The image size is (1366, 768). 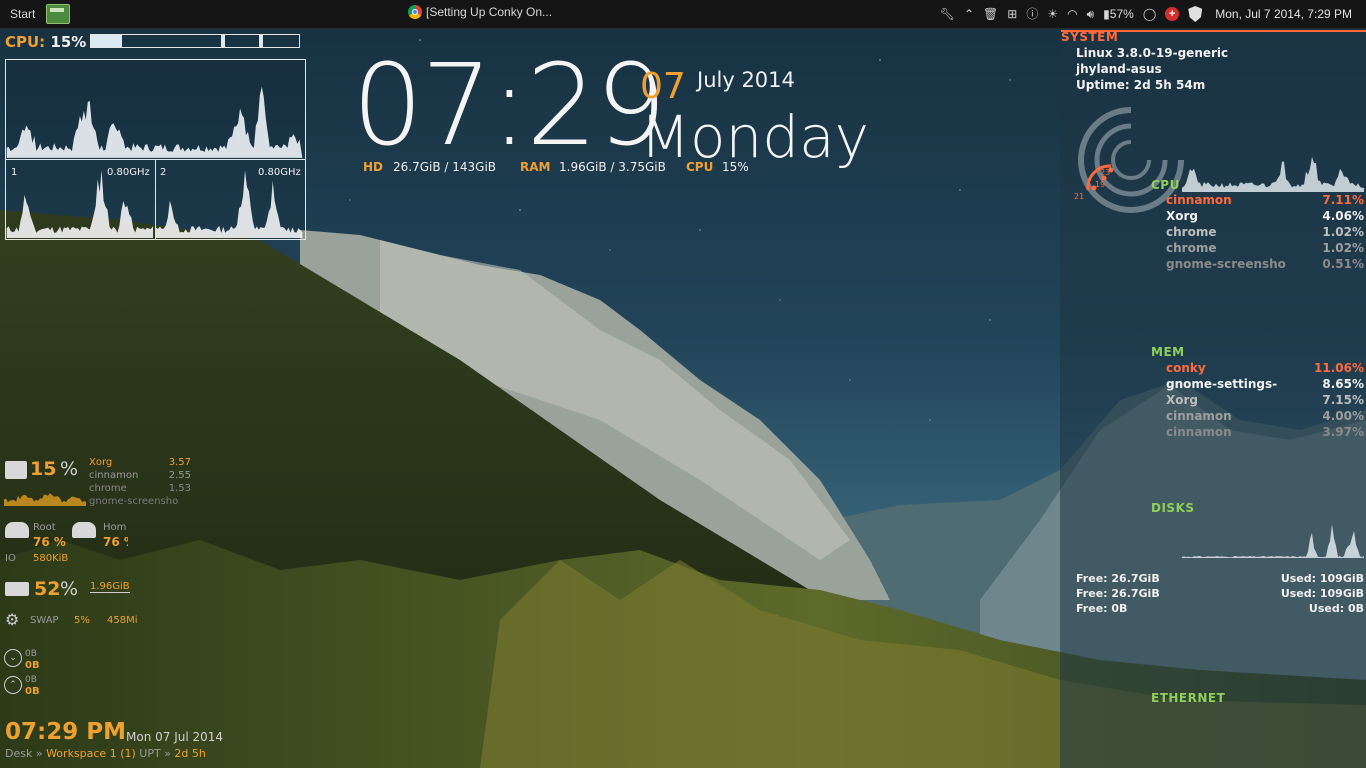 I want to click on net-up-label: 0B, so click(x=31, y=680).